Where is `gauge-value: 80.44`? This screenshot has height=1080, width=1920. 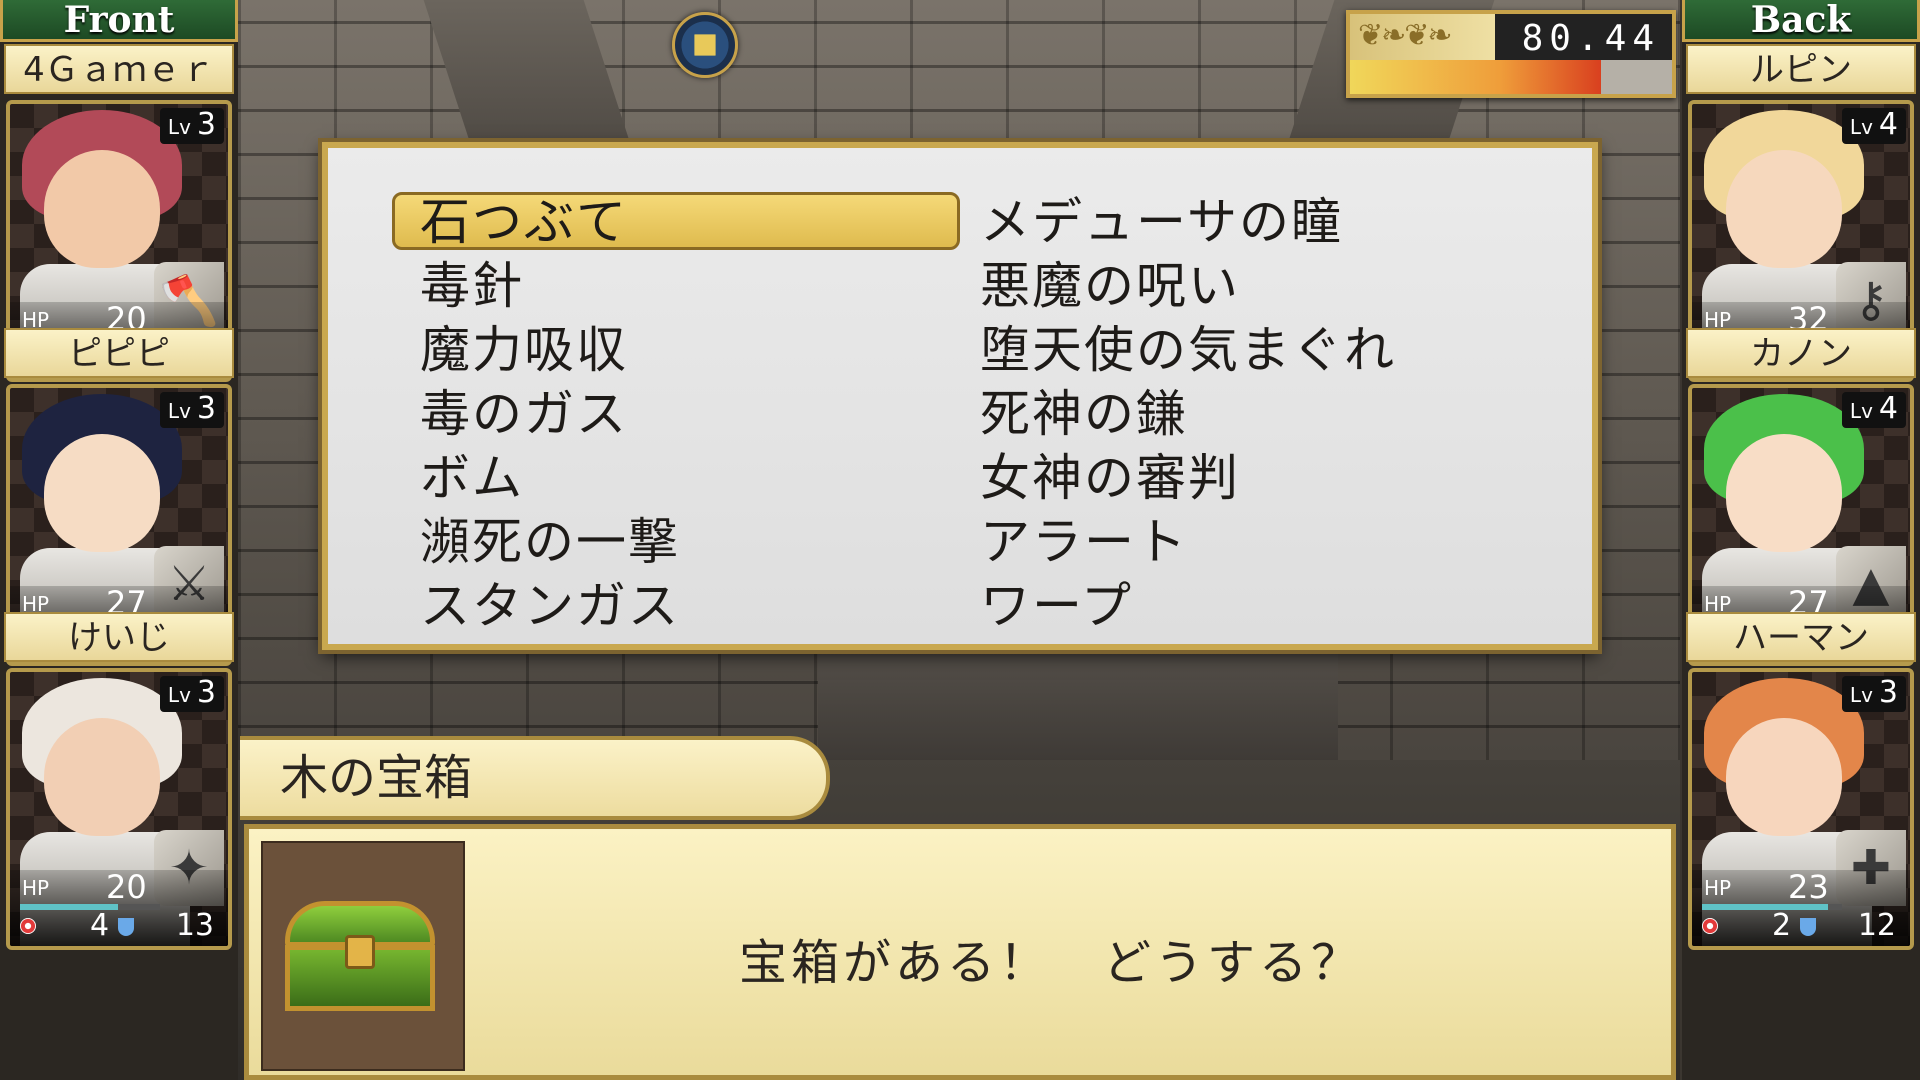 gauge-value: 80.44 is located at coordinates (1590, 38).